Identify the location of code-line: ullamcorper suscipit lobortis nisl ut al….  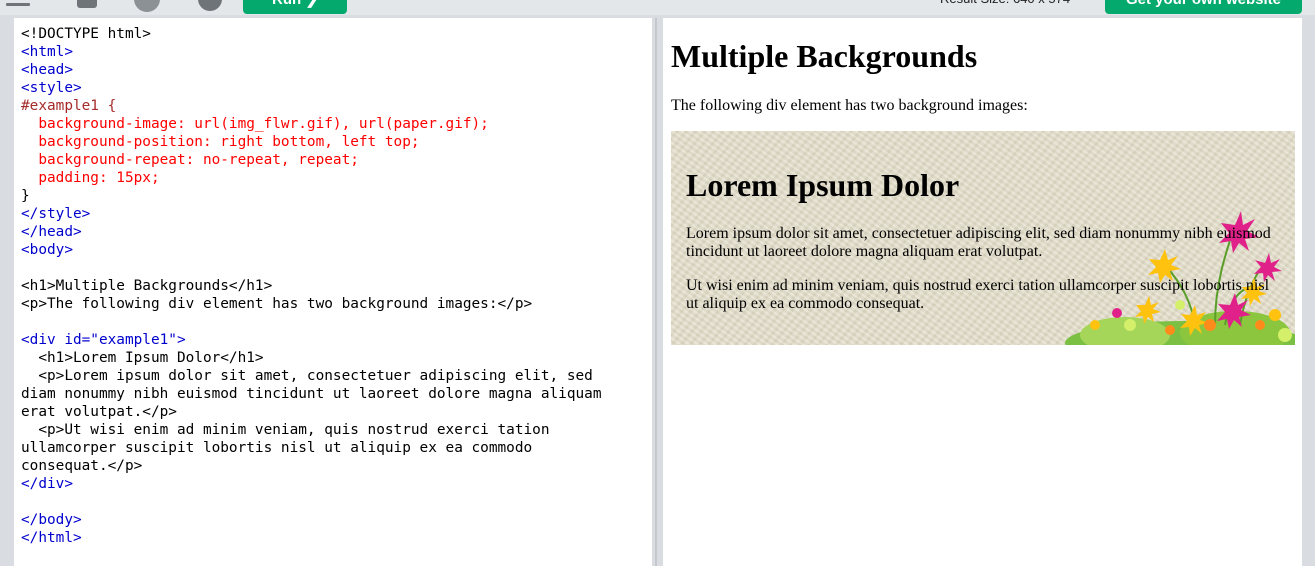
(277, 448).